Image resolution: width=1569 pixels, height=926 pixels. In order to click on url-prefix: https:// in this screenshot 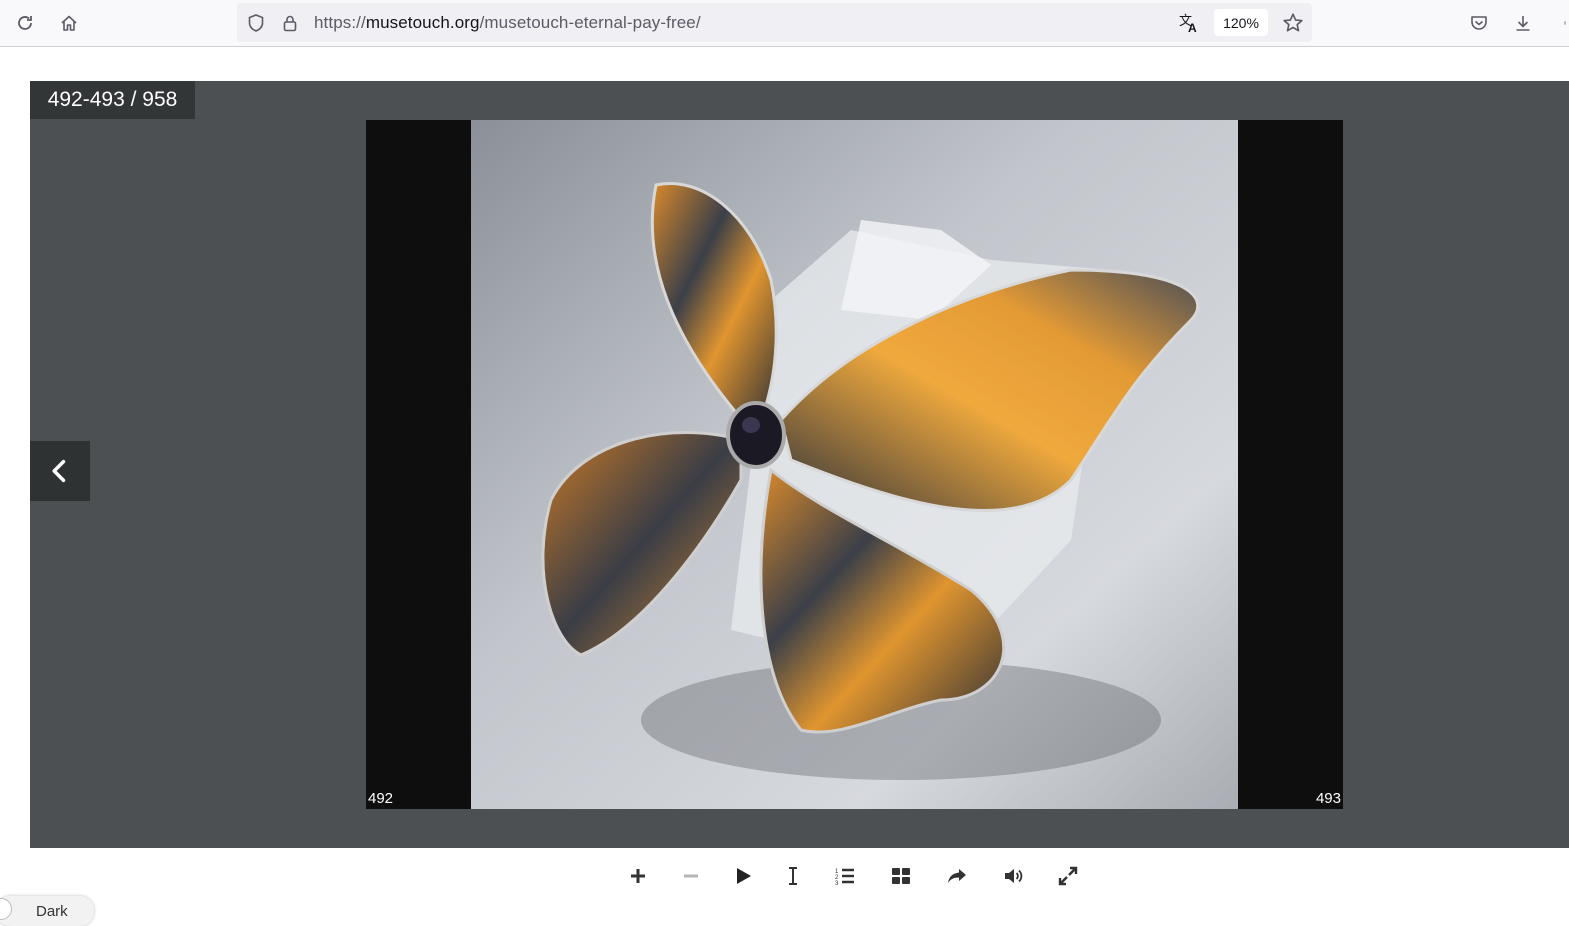, I will do `click(340, 22)`.